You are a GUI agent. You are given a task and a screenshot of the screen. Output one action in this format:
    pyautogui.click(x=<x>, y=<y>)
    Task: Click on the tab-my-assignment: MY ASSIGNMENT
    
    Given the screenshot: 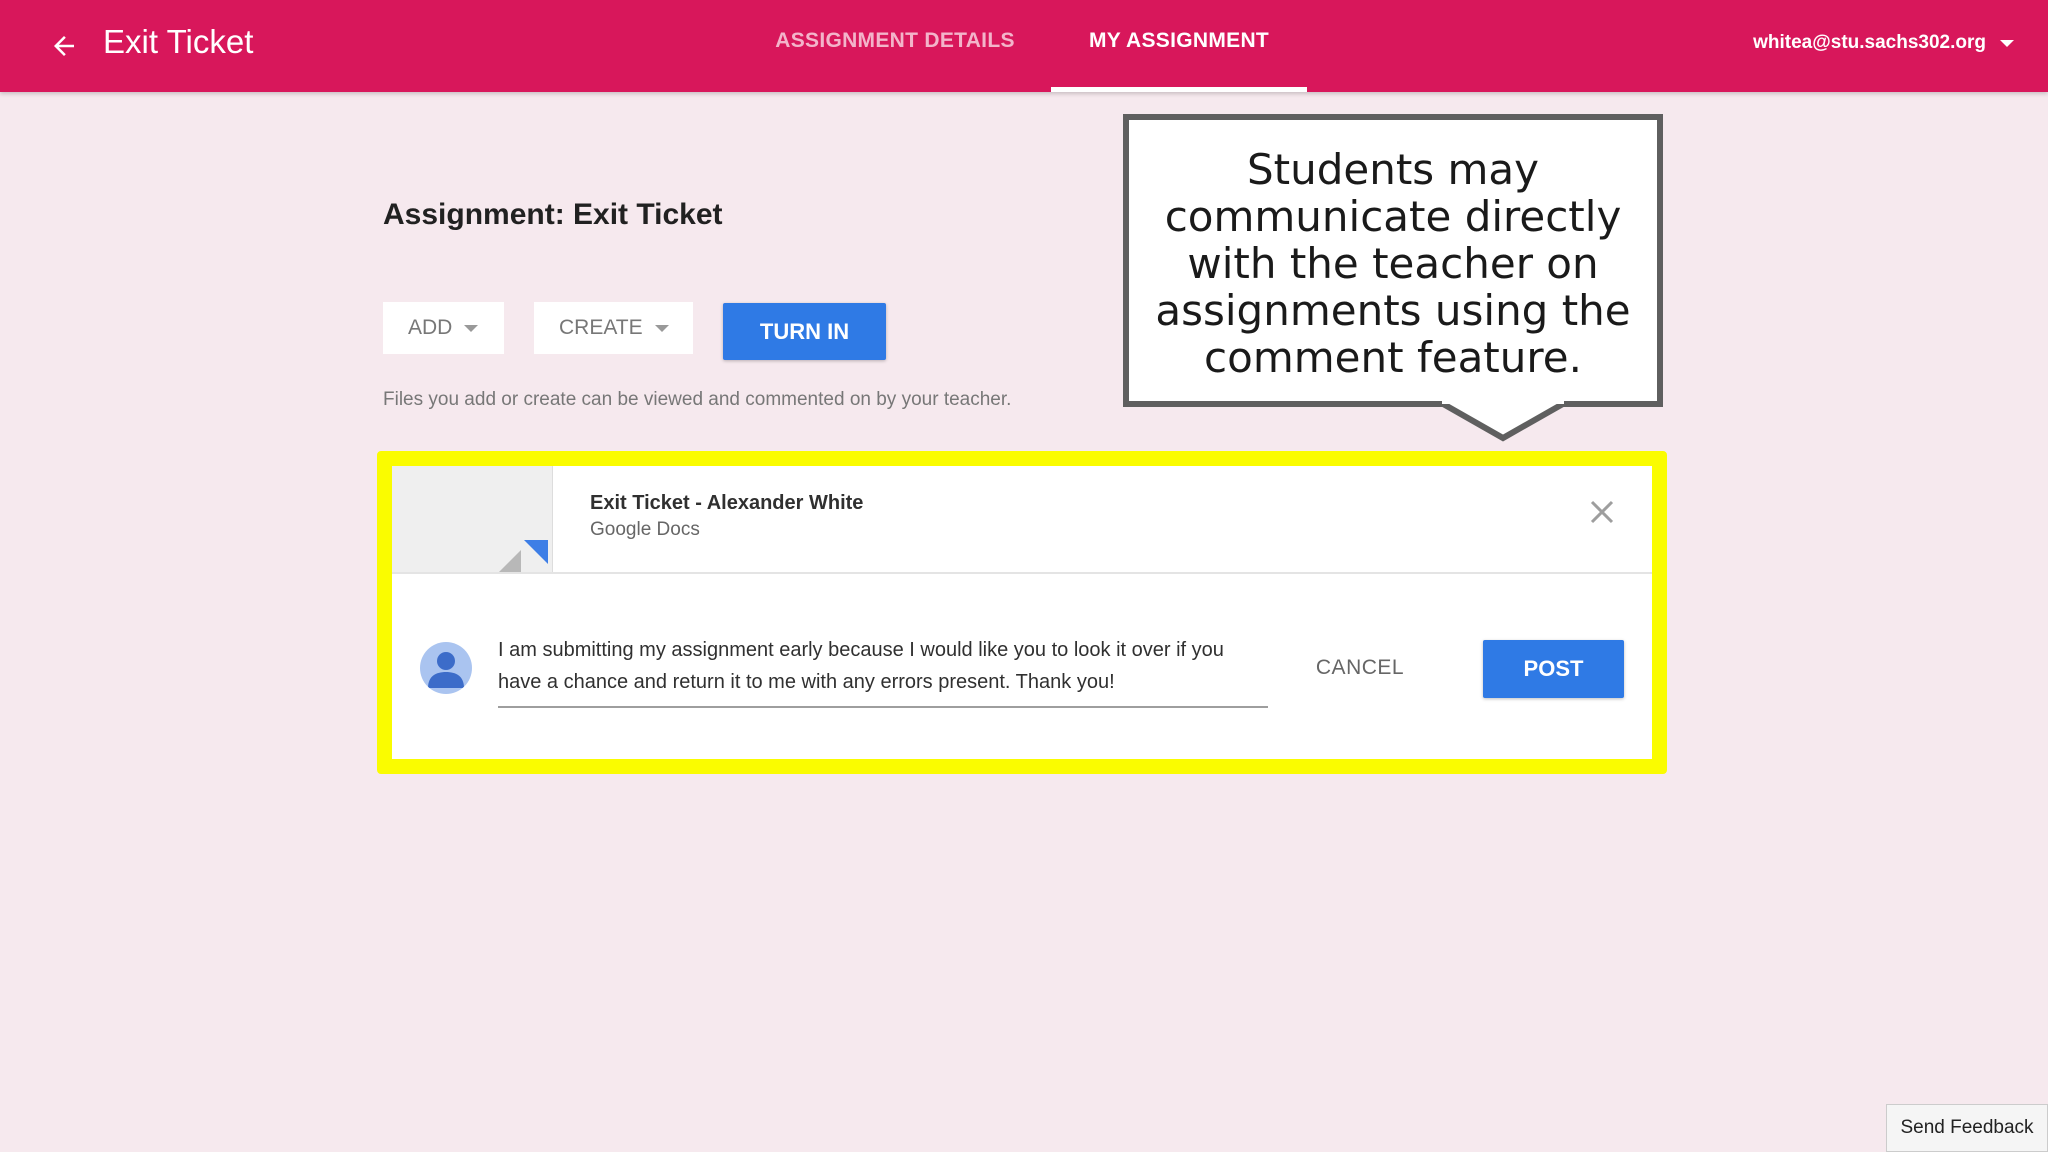 What is the action you would take?
    pyautogui.click(x=1179, y=46)
    